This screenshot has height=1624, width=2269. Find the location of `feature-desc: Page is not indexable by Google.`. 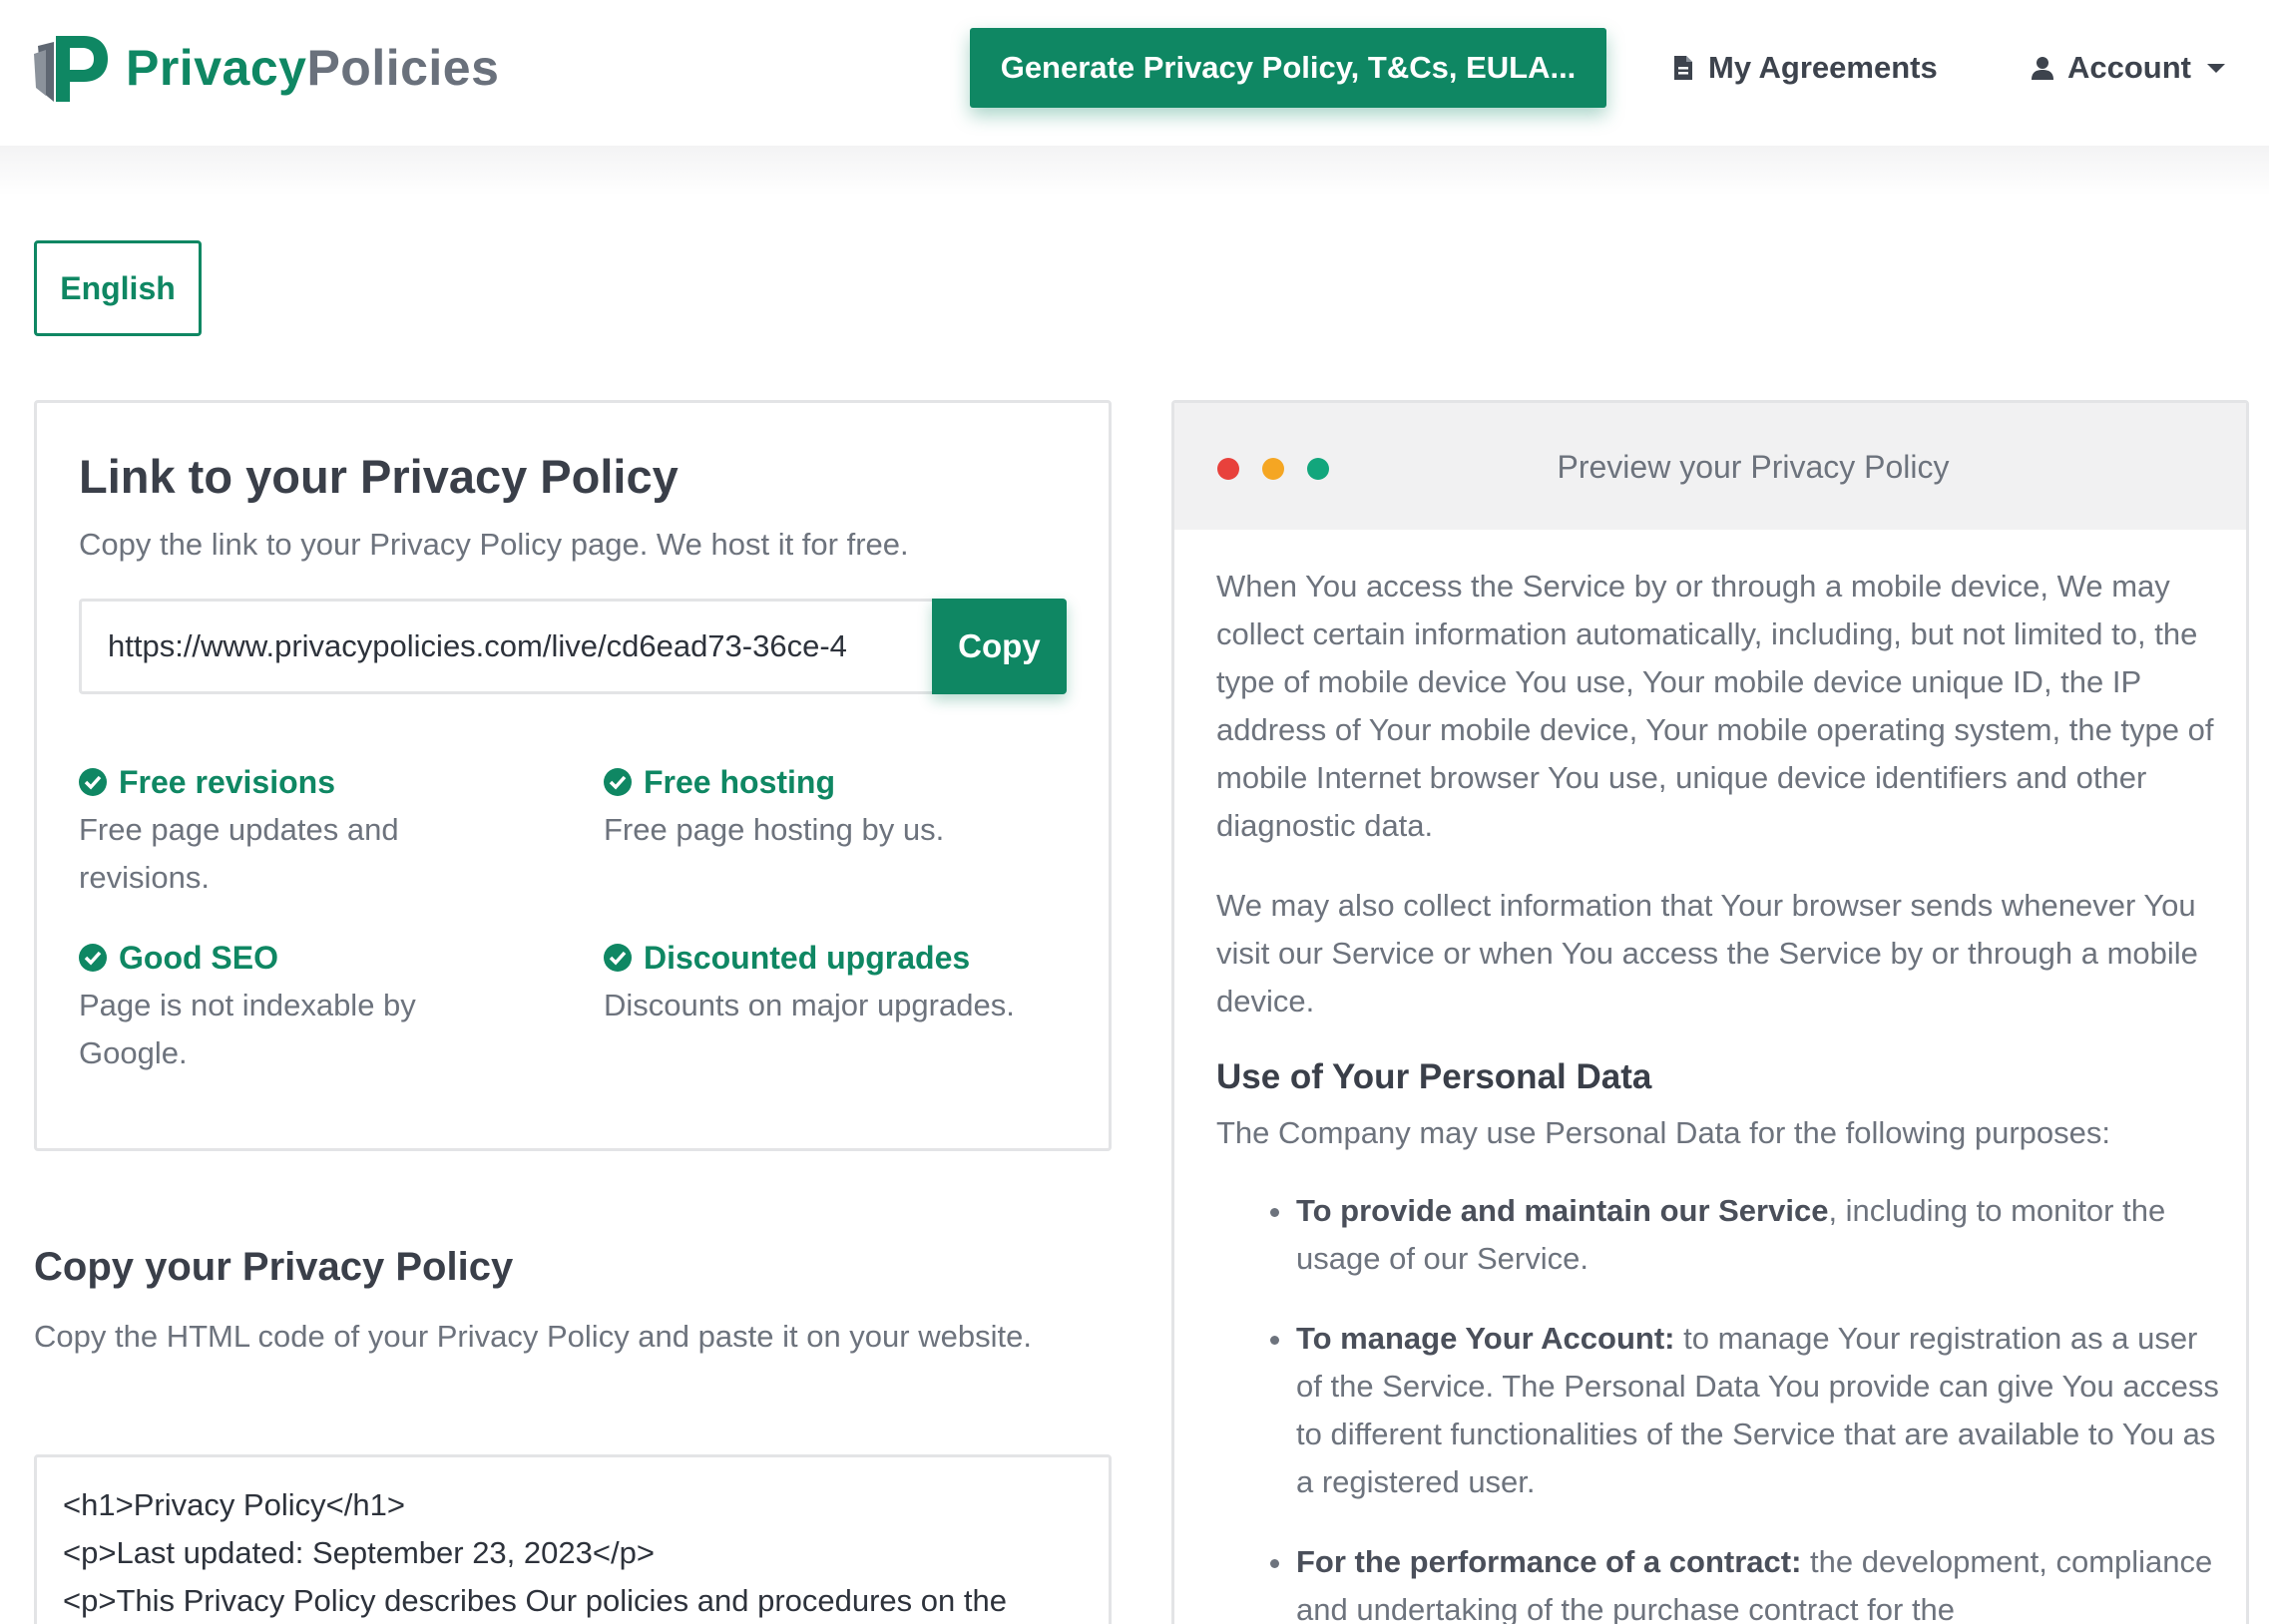

feature-desc: Page is not indexable by Google. is located at coordinates (247, 1029).